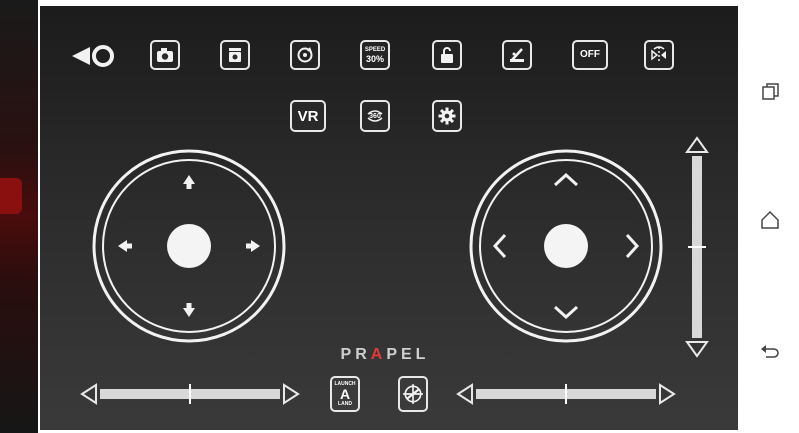 Image resolution: width=799 pixels, height=433 pixels. Describe the element at coordinates (408, 354) in the screenshot. I see `brand-text-end: PEL` at that location.